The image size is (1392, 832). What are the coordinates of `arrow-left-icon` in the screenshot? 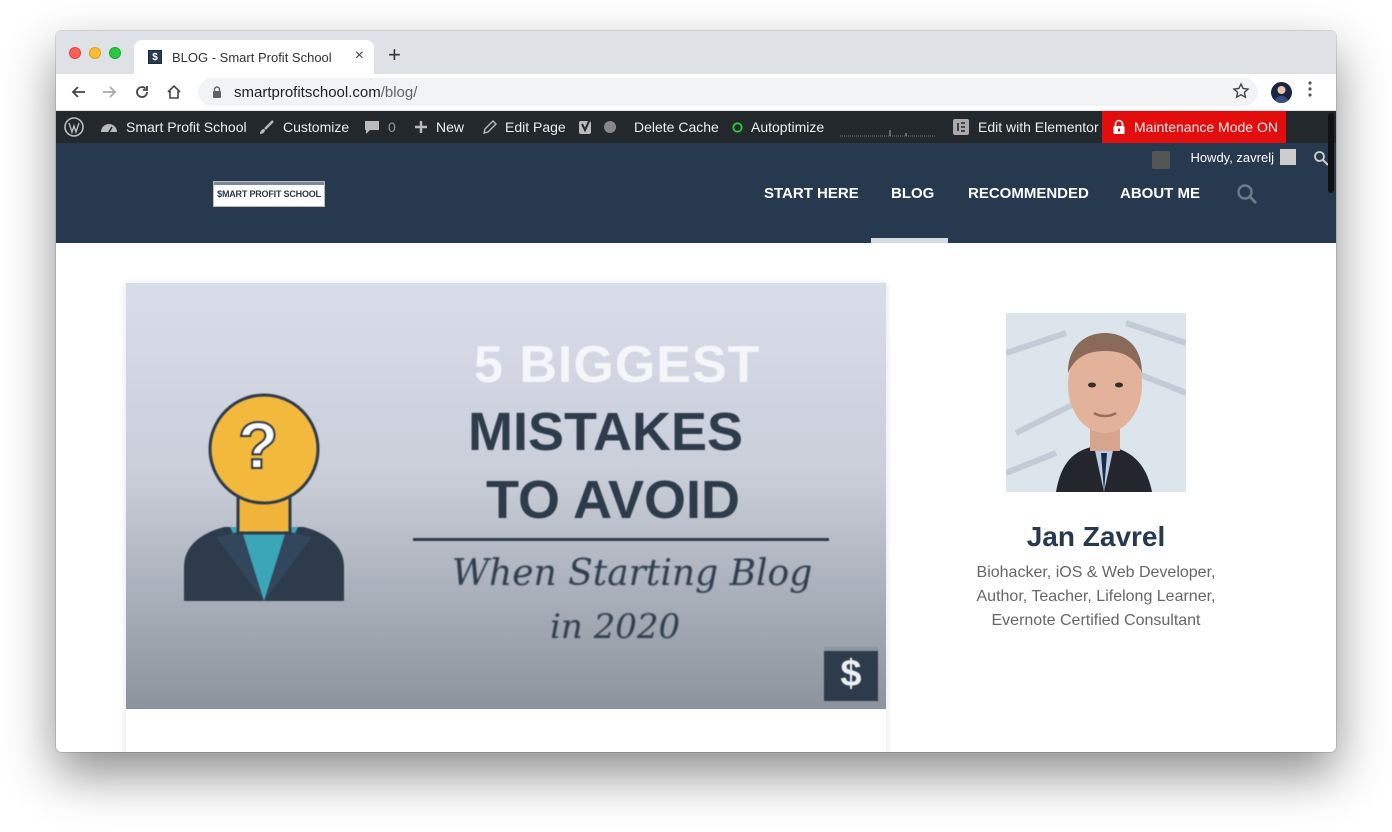 It's located at (78, 92).